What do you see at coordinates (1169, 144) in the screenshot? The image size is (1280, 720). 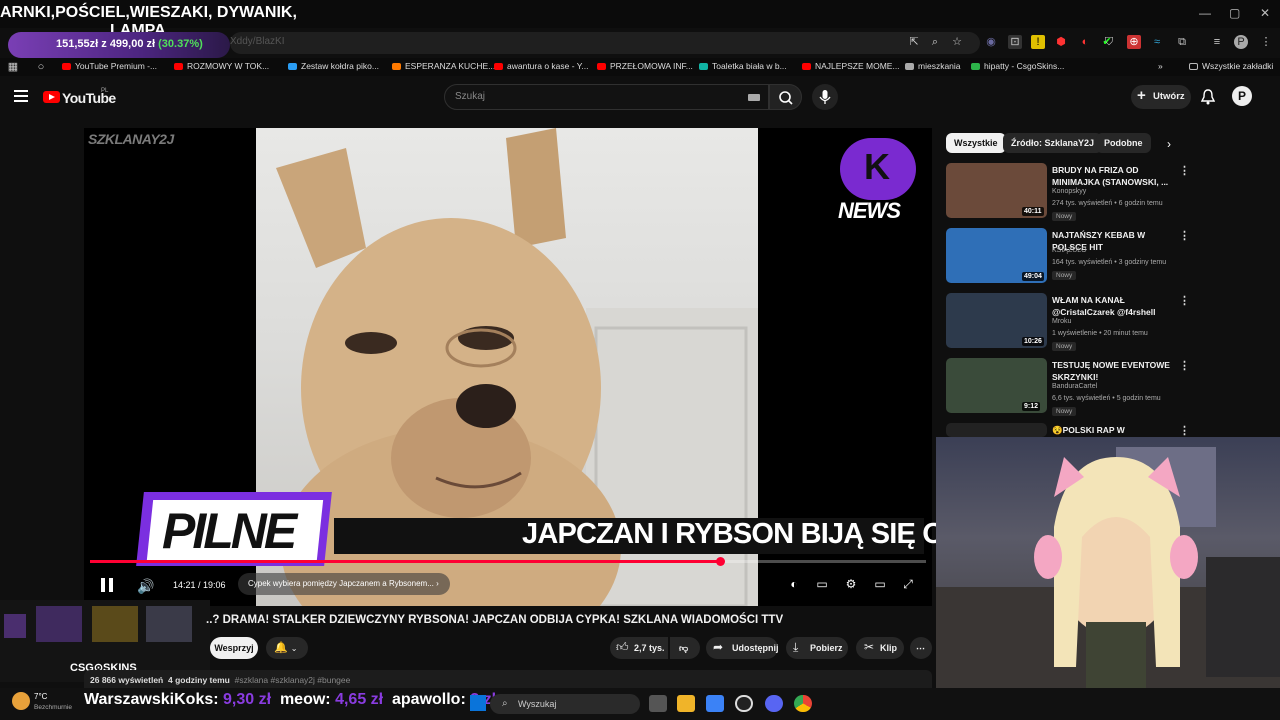 I see `chevron-right-icon: ›` at bounding box center [1169, 144].